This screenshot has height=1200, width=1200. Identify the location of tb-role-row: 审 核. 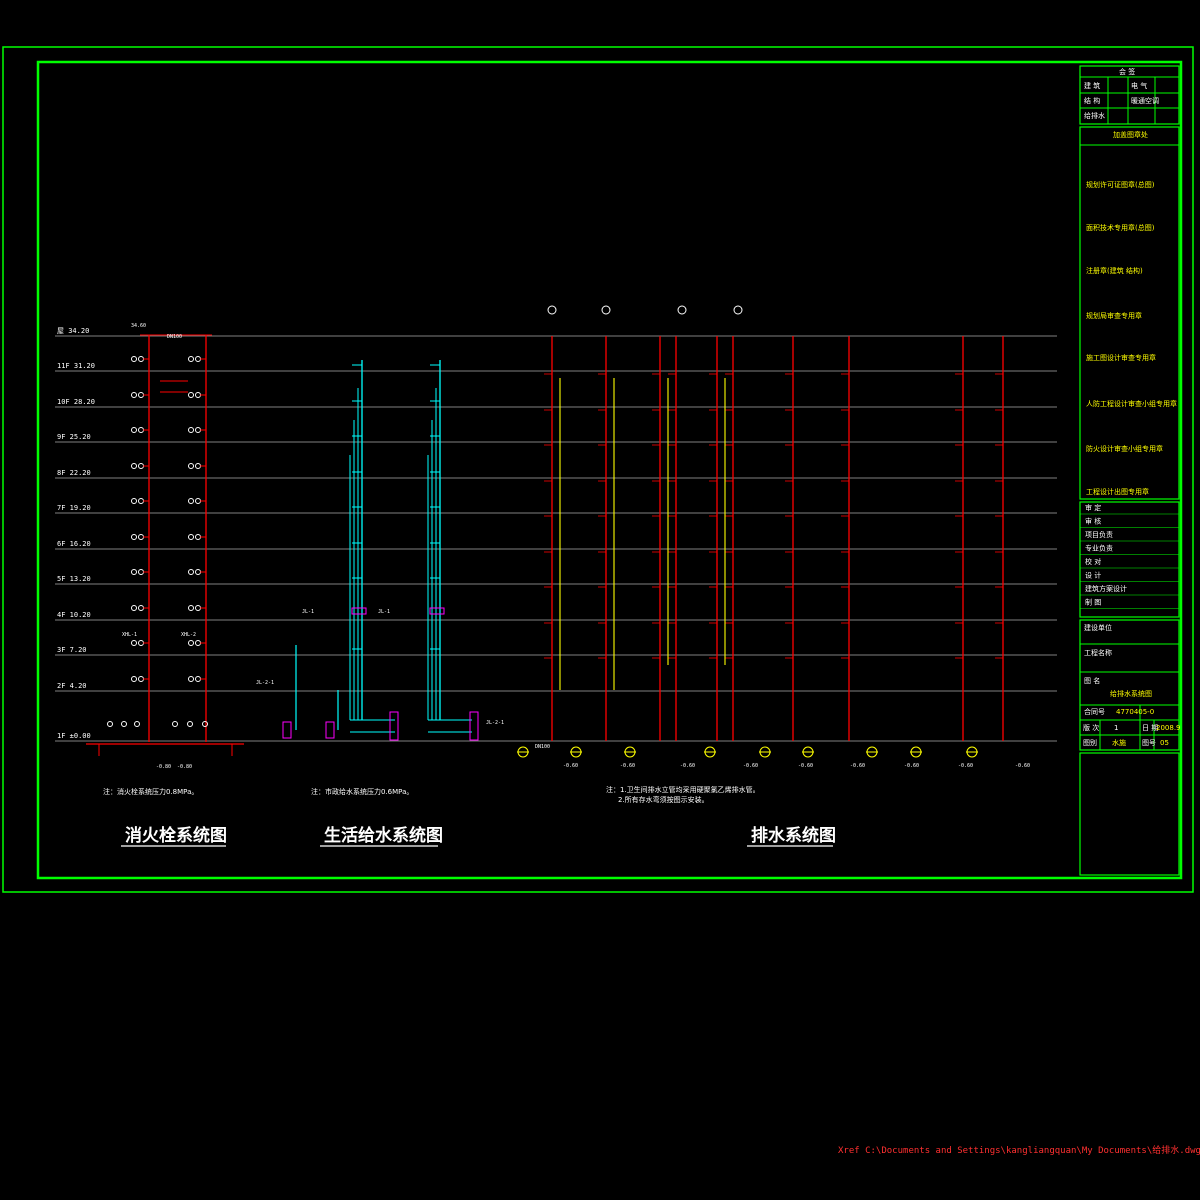
(1093, 521).